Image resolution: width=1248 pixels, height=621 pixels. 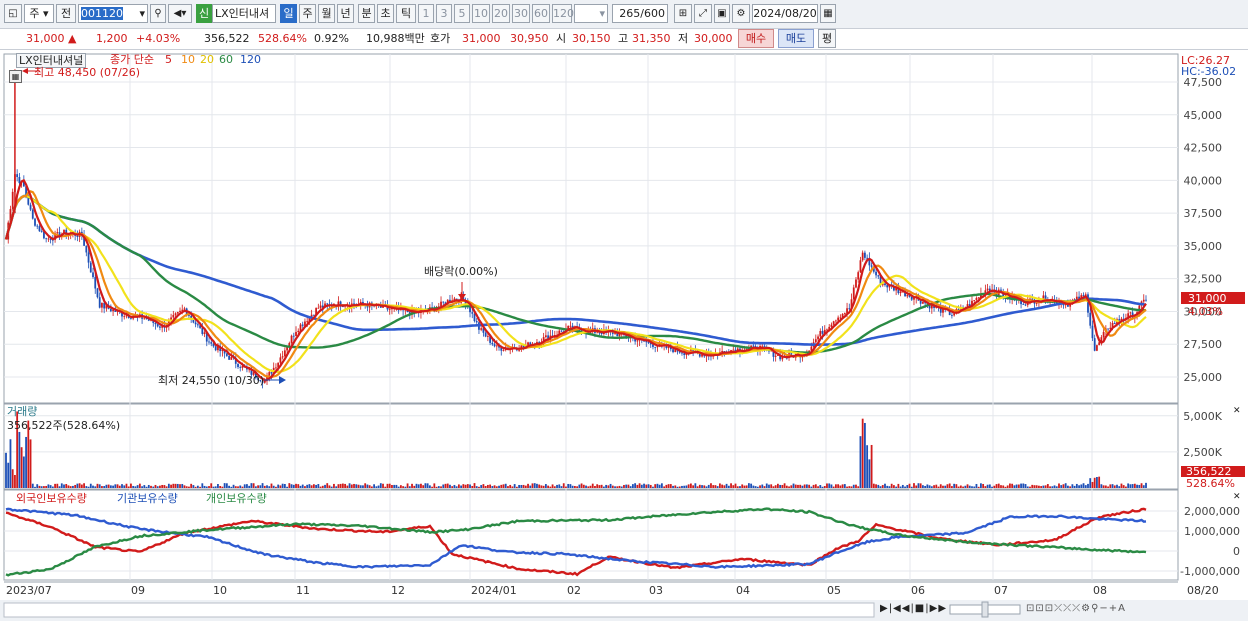 I want to click on period-month: 월, so click(x=326, y=13).